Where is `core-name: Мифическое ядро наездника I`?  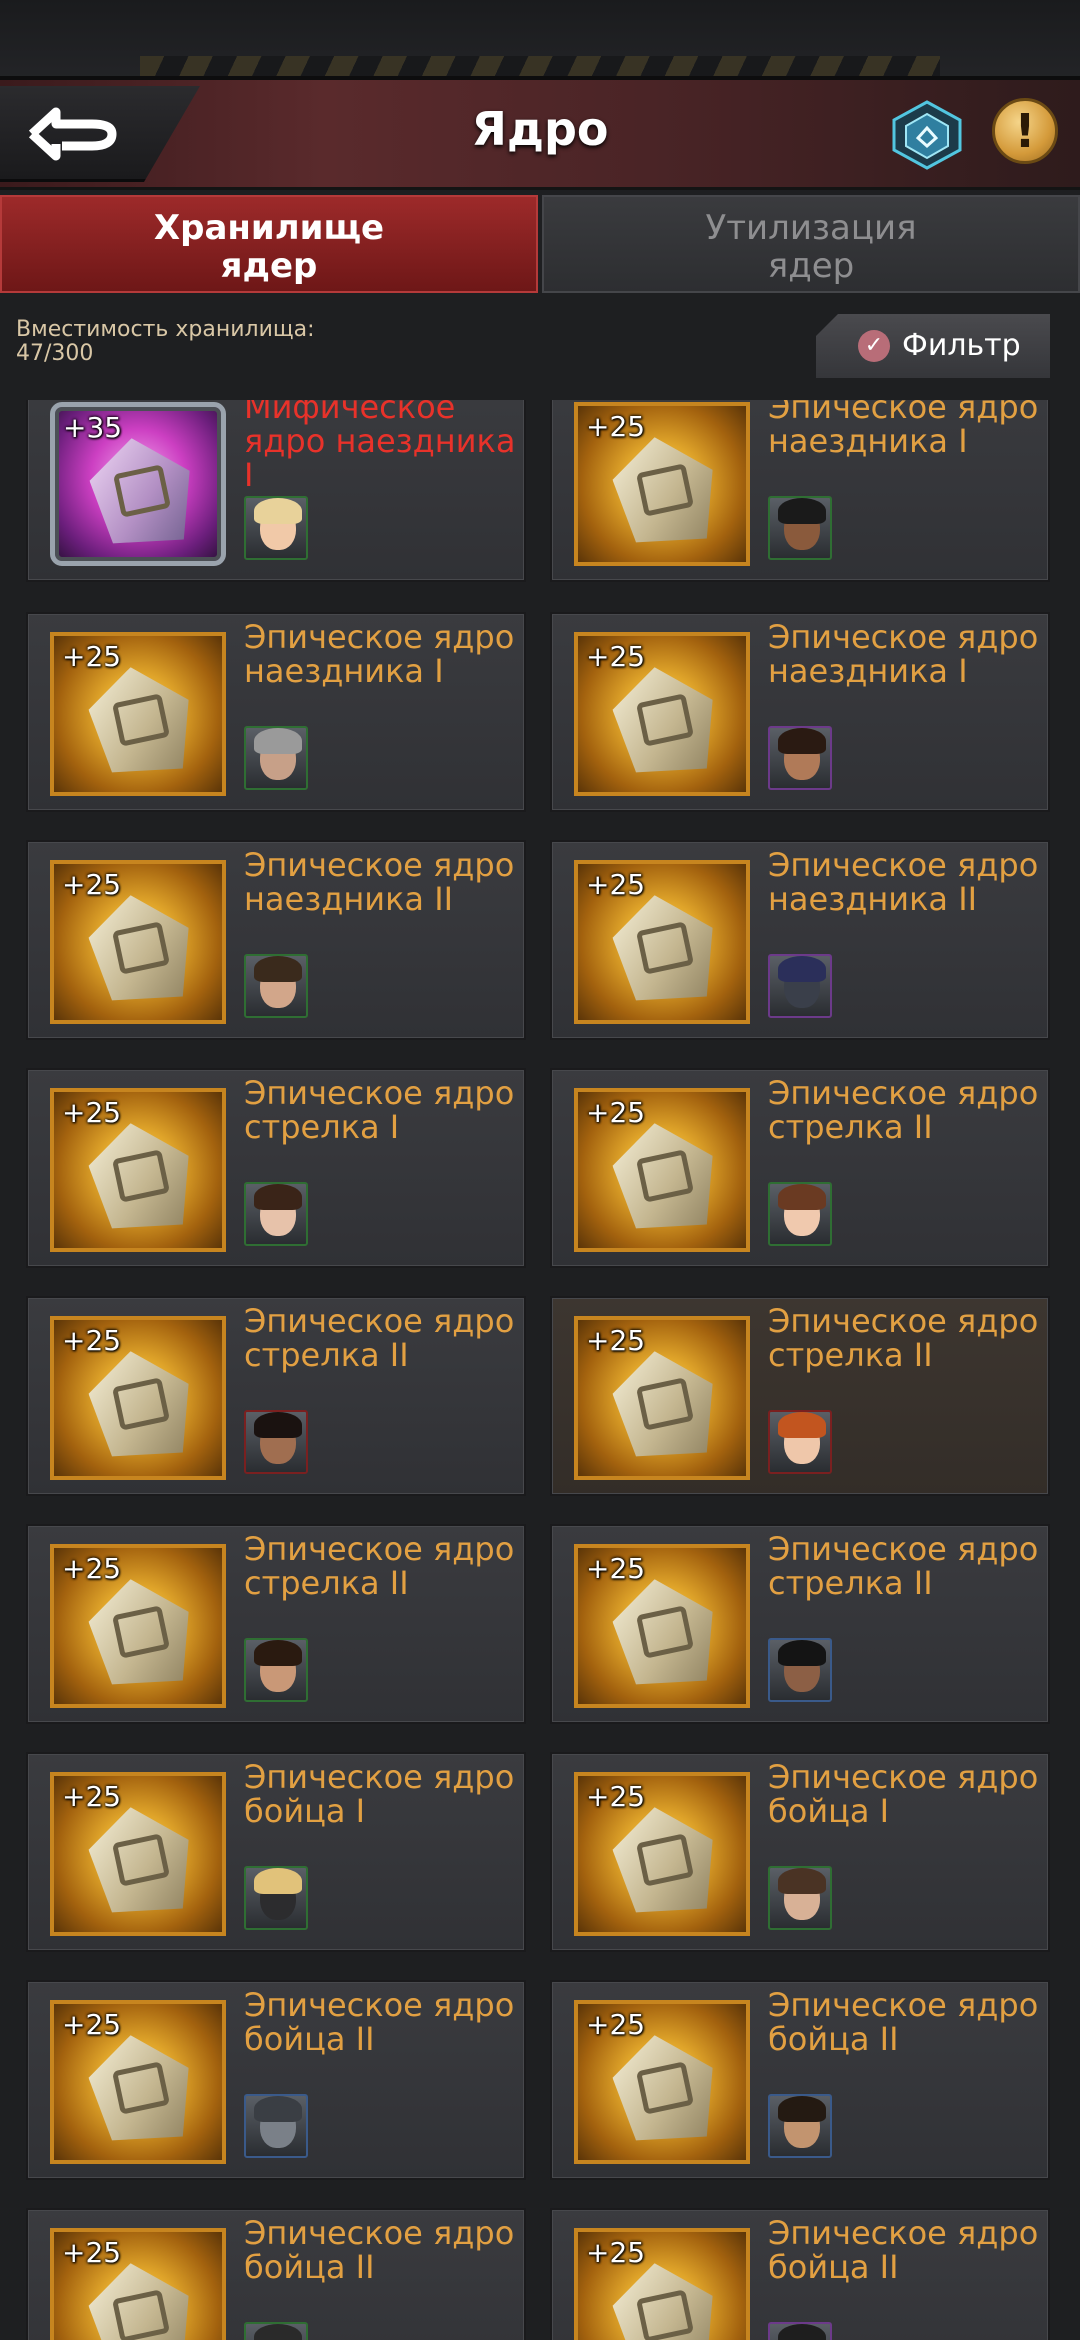
core-name: Мифическое ядро наездника I is located at coordinates (380, 447).